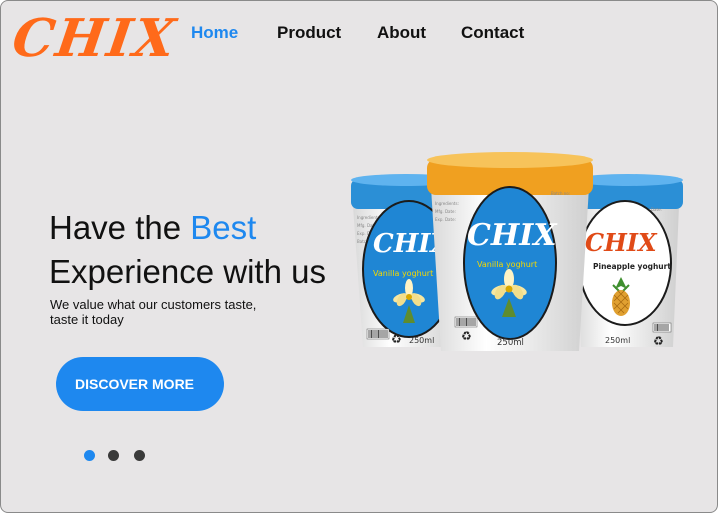 This screenshot has width=718, height=514. I want to click on svg-text: Exp. Date:, so click(445, 219).